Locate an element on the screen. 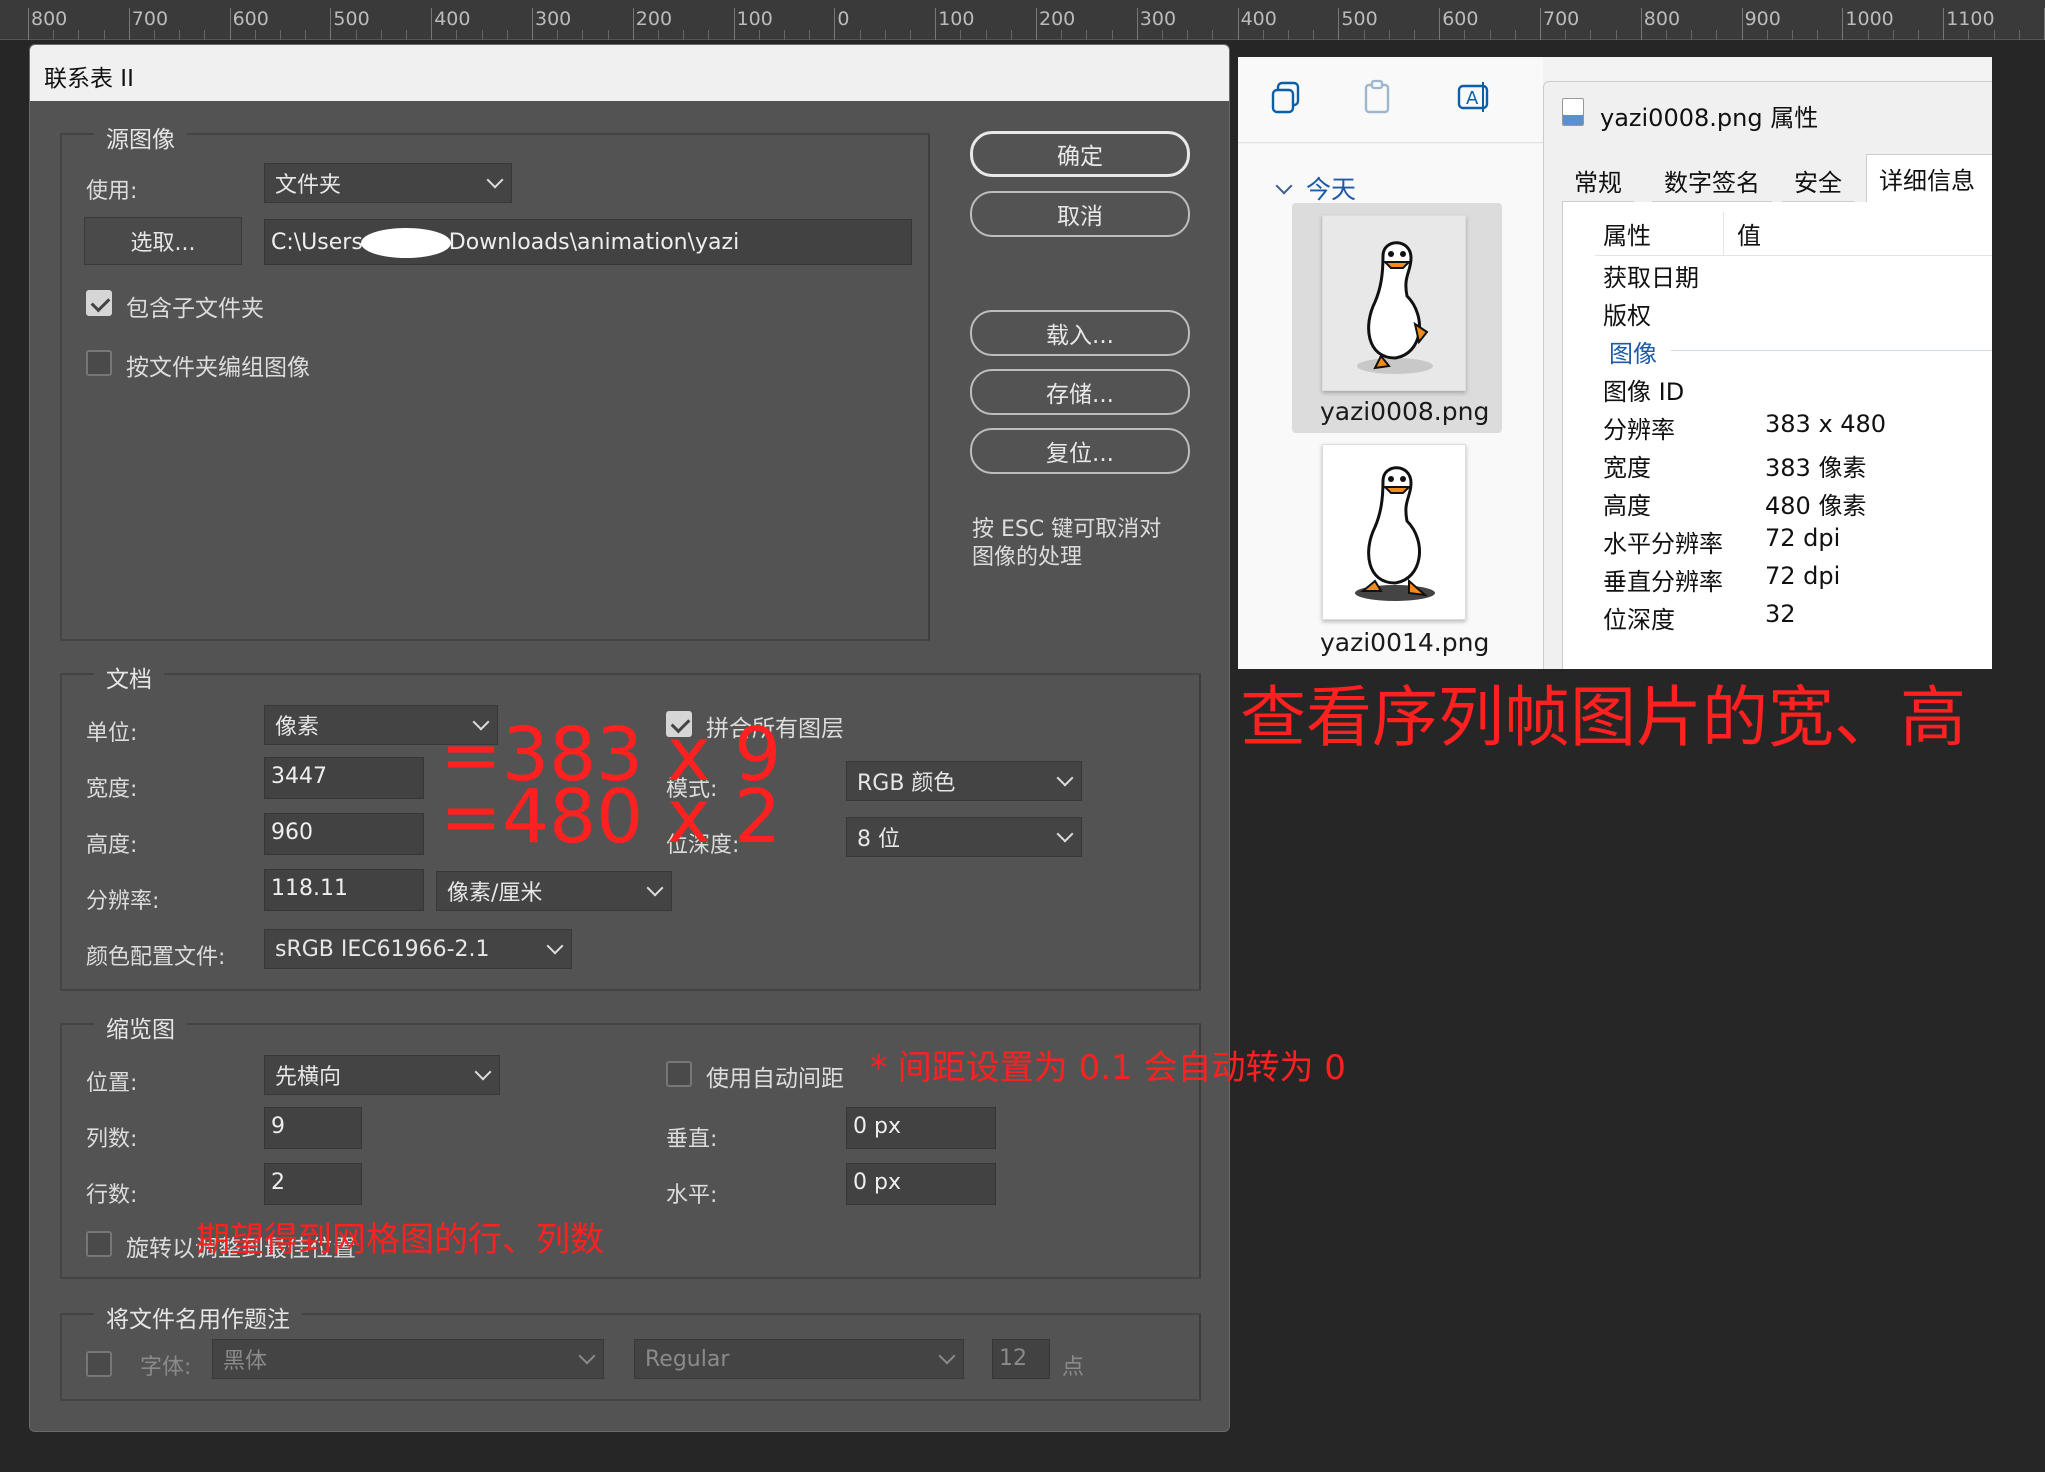  prop-name: 获取日期 is located at coordinates (1651, 278).